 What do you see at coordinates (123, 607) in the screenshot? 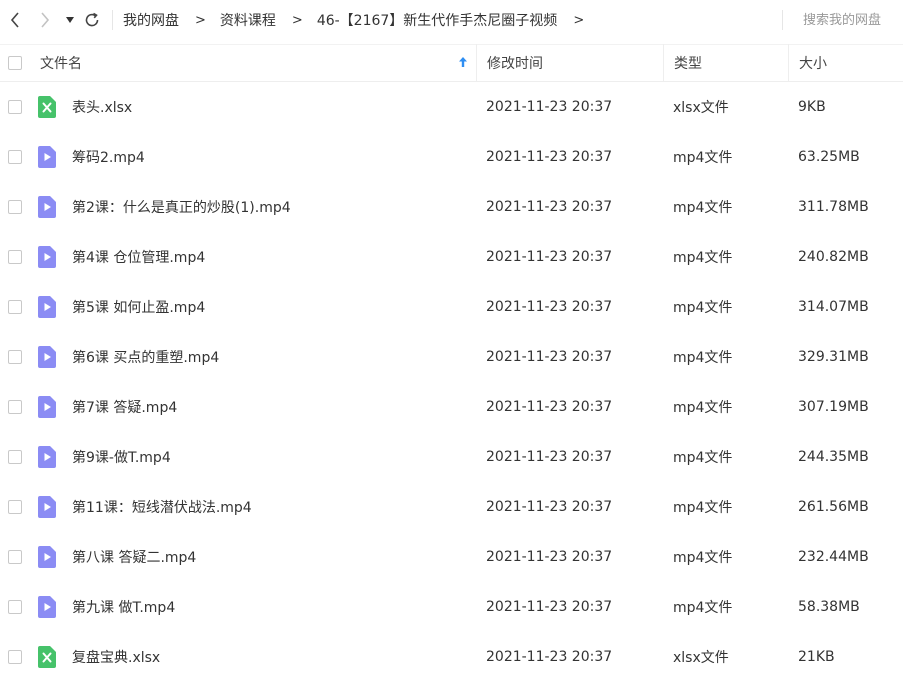
I see `file-name: 第九课 做T.mp4` at bounding box center [123, 607].